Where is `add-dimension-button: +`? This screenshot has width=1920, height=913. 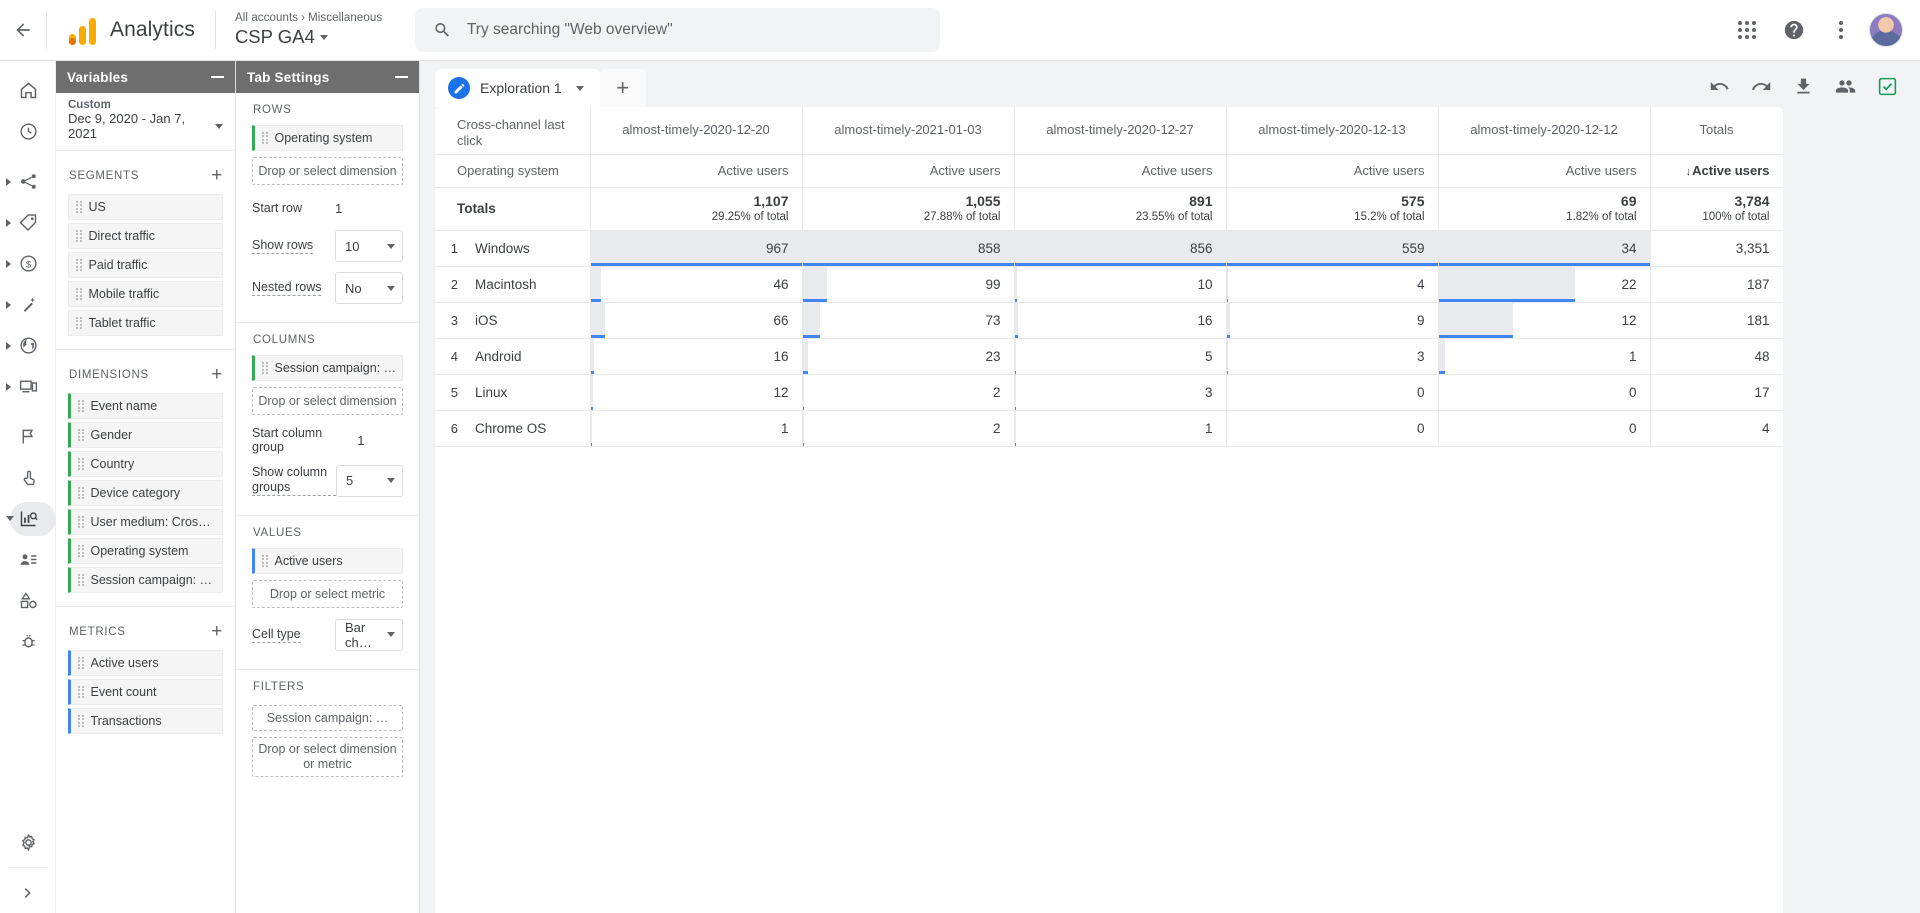 add-dimension-button: + is located at coordinates (217, 374).